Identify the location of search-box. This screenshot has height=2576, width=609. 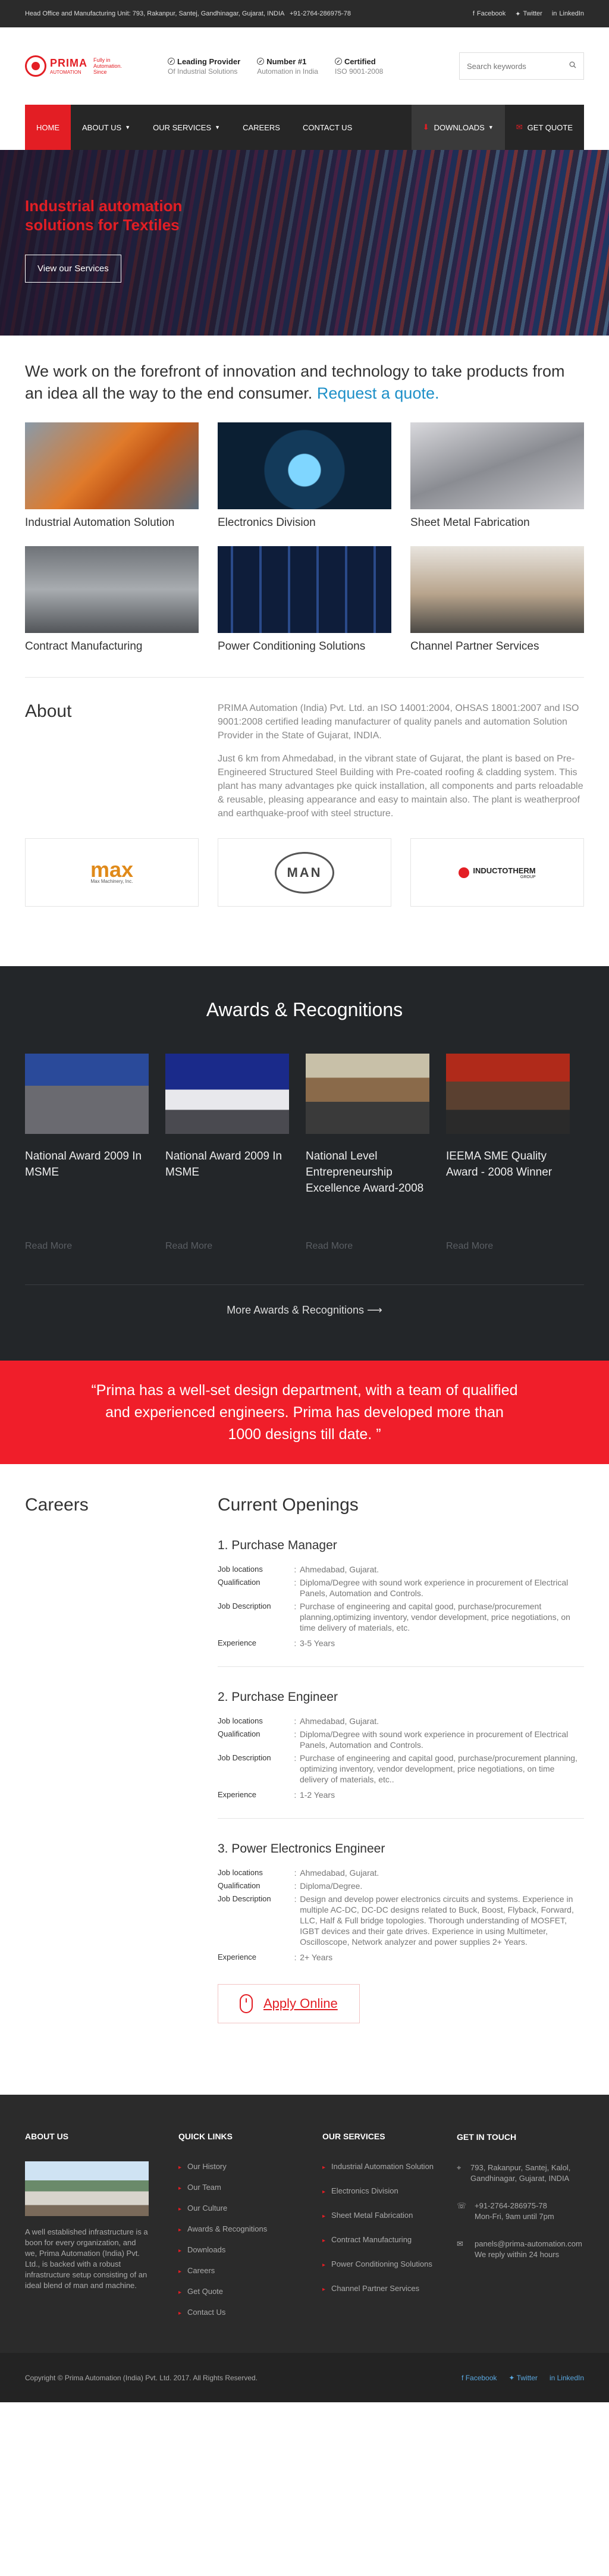
(521, 66).